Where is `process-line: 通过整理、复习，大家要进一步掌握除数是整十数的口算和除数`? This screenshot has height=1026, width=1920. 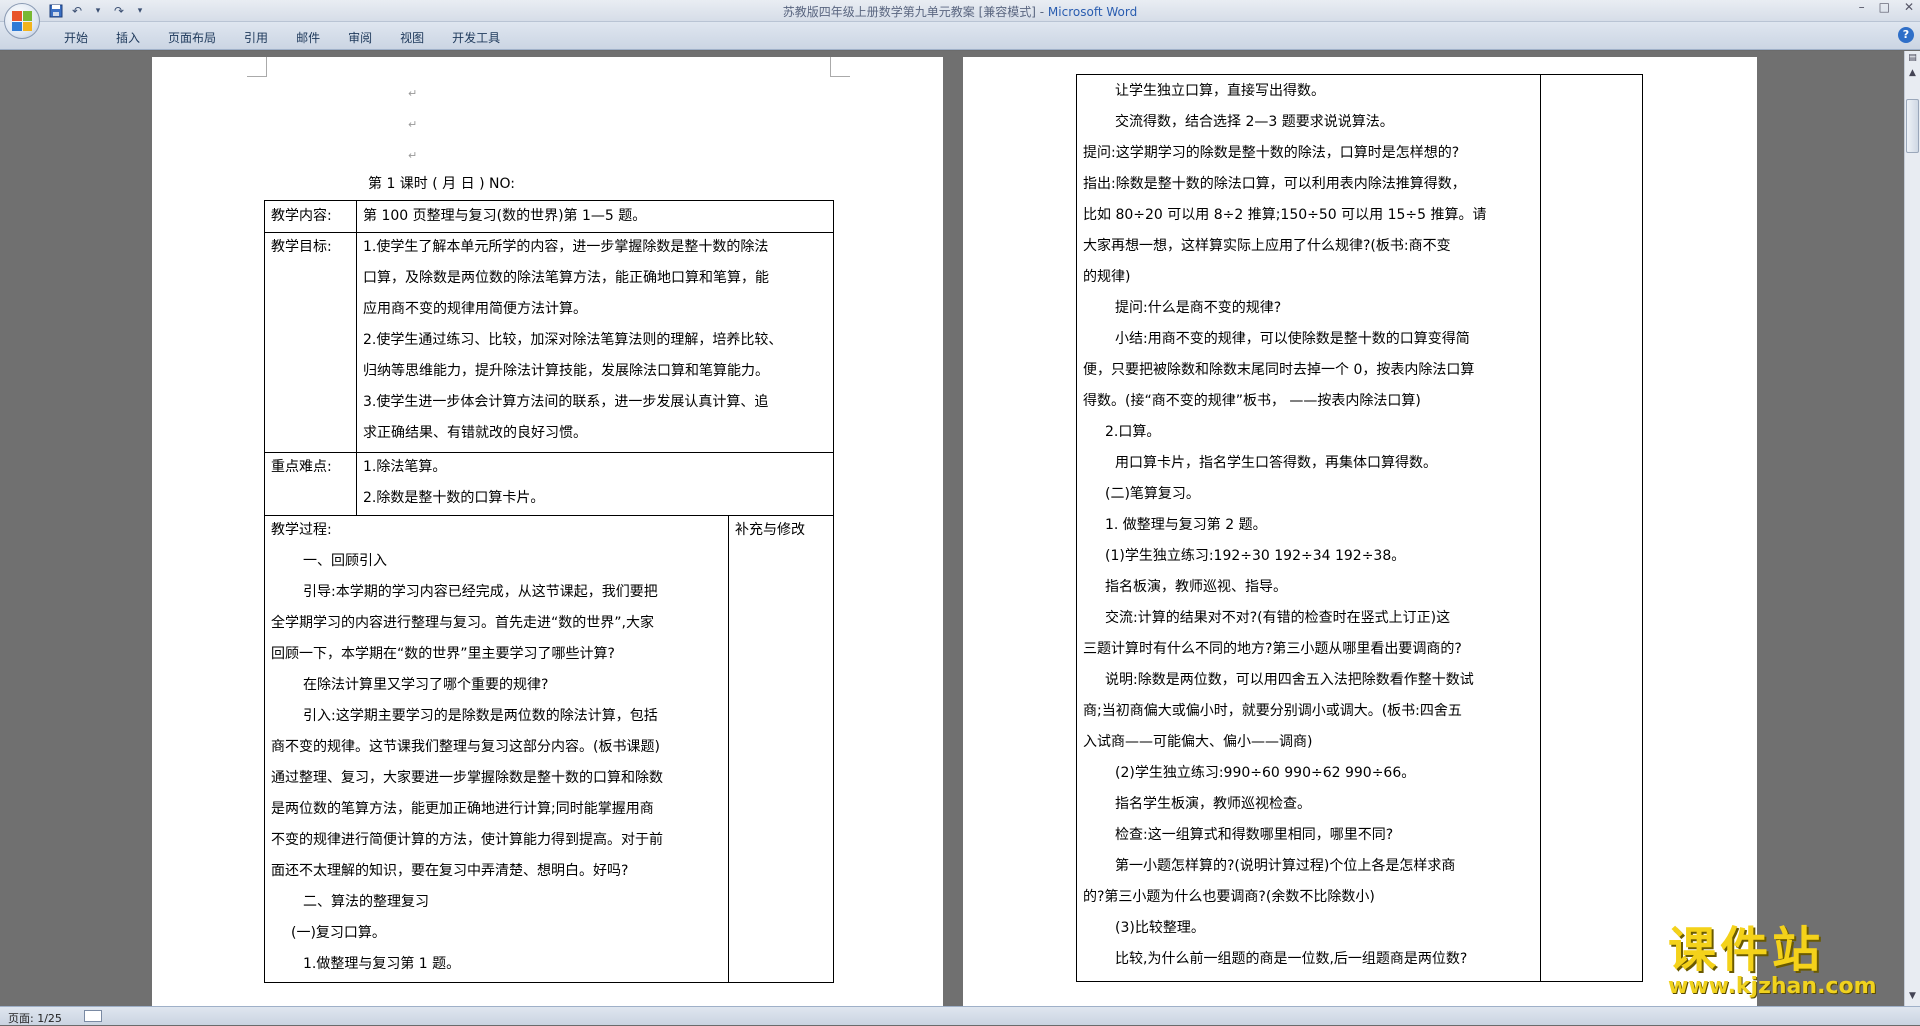
process-line: 通过整理、复习，大家要进一步掌握除数是整十数的口算和除数 is located at coordinates (467, 778).